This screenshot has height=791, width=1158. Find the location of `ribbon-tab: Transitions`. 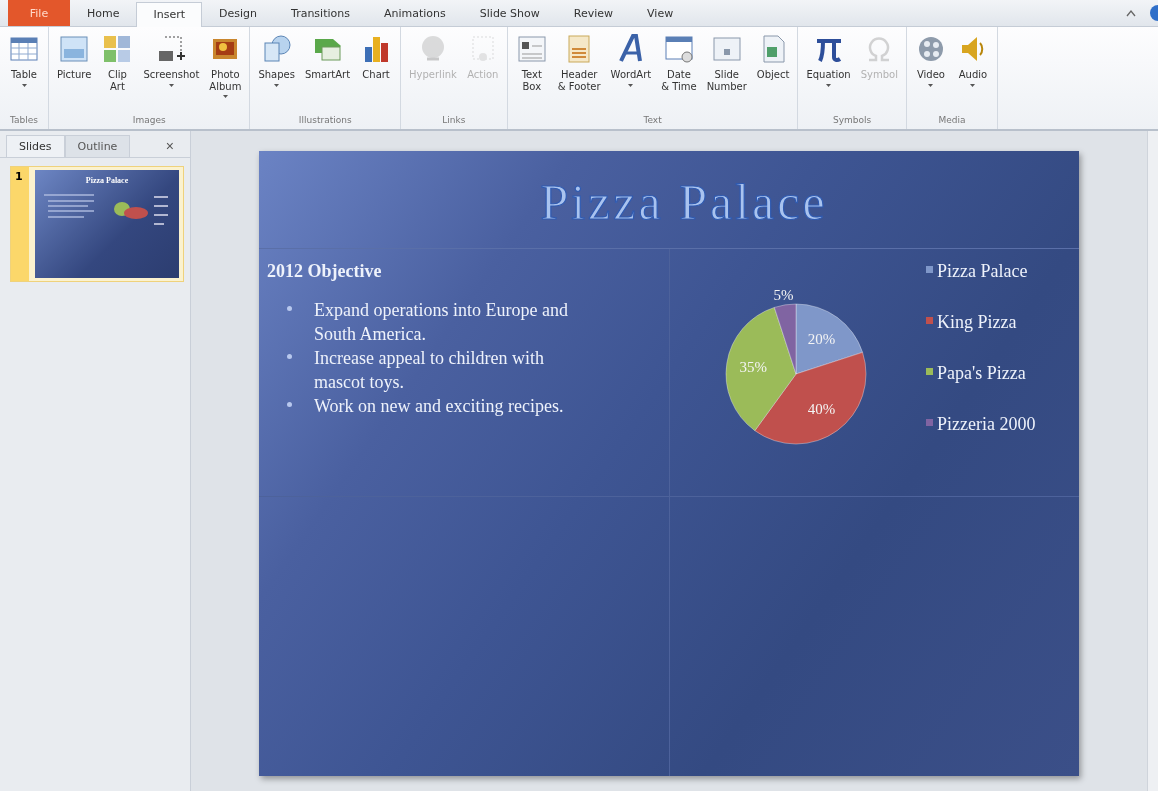

ribbon-tab: Transitions is located at coordinates (320, 13).